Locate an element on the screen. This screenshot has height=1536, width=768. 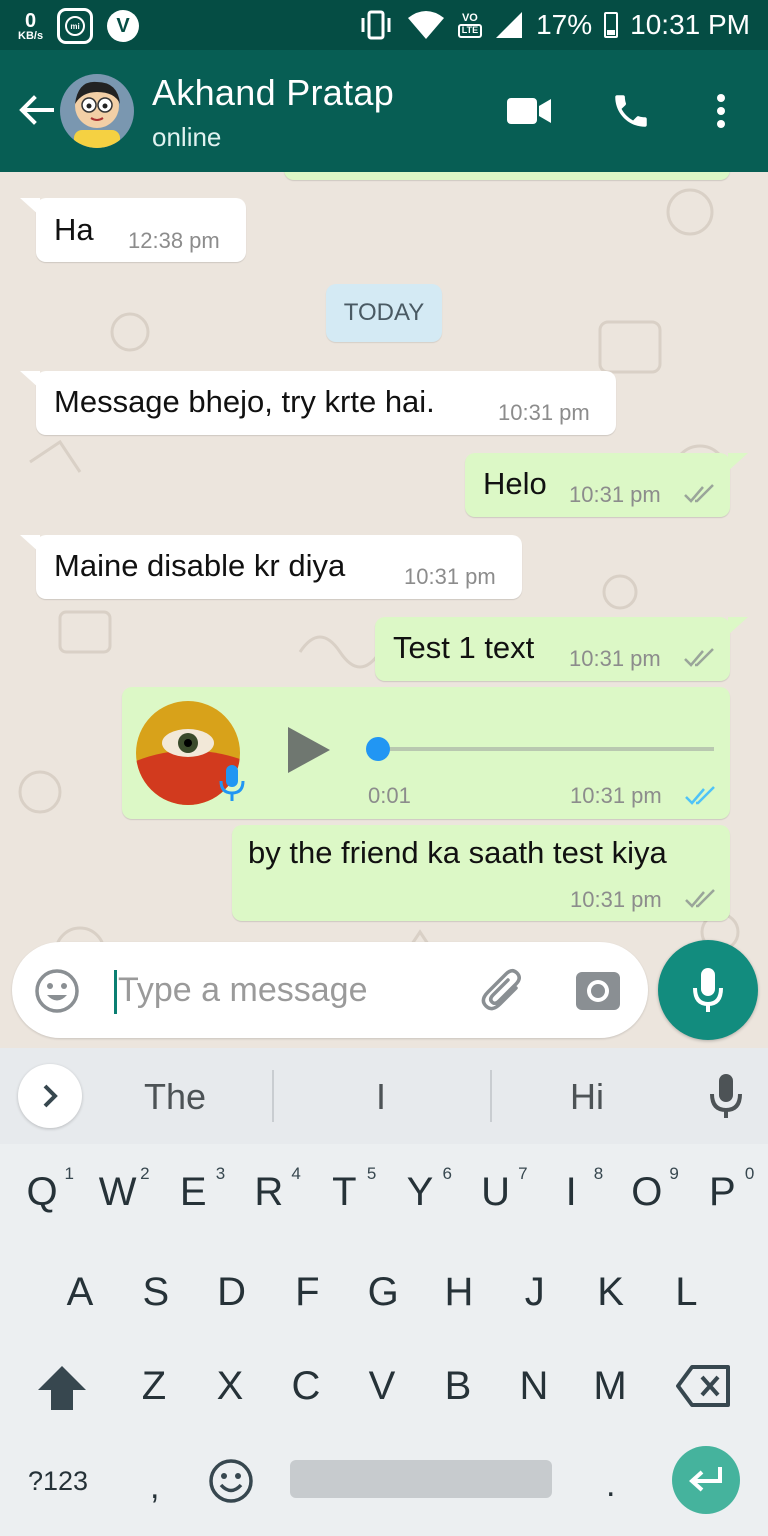
key-j: J is located at coordinates (535, 1292).